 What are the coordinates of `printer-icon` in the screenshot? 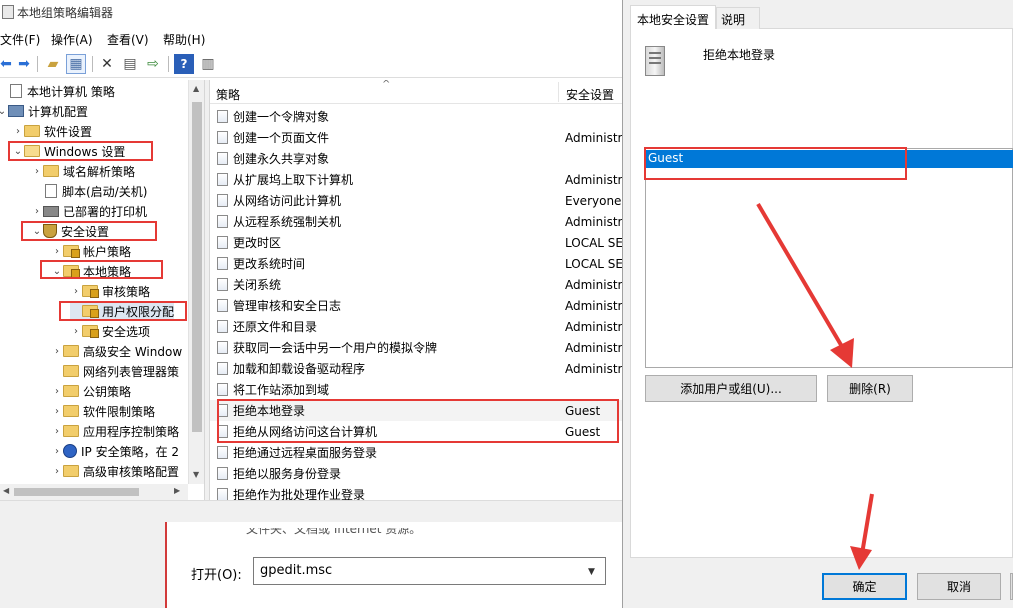 It's located at (51, 211).